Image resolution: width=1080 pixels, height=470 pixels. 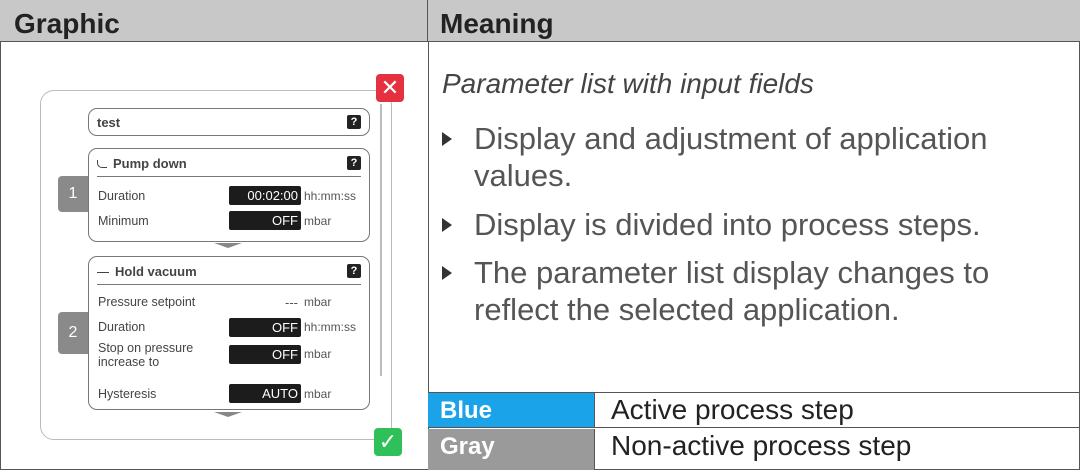 I want to click on param-value-field: 00:02:00, so click(x=265, y=195).